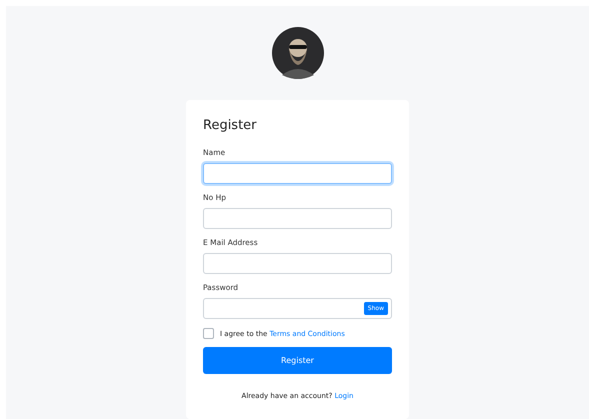 The height and width of the screenshot is (419, 589). I want to click on avatar-icon, so click(298, 53).